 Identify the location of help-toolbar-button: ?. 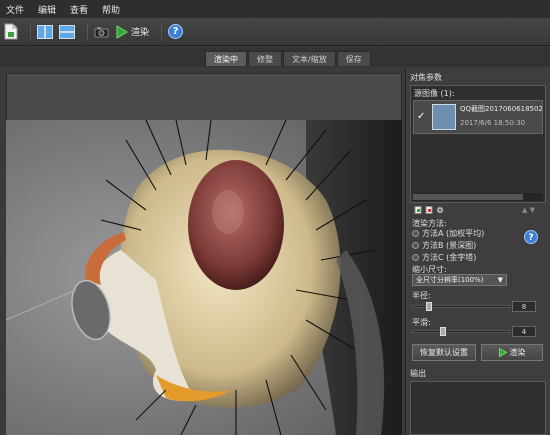
(176, 32).